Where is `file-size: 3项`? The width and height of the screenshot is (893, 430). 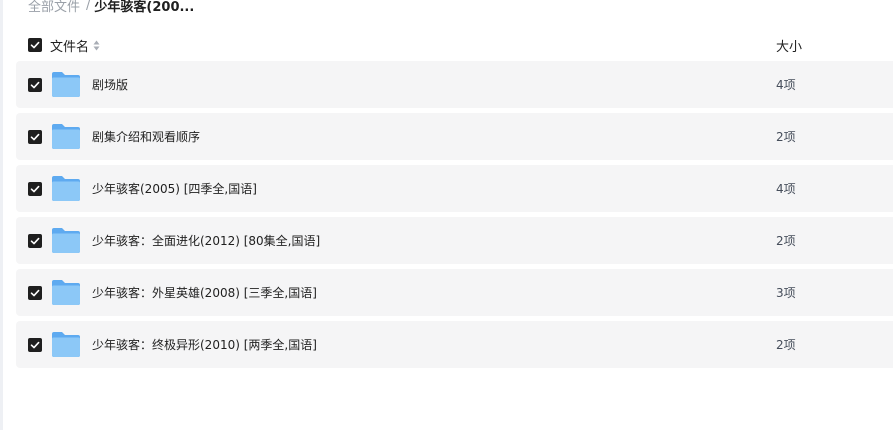
file-size: 3项 is located at coordinates (786, 293).